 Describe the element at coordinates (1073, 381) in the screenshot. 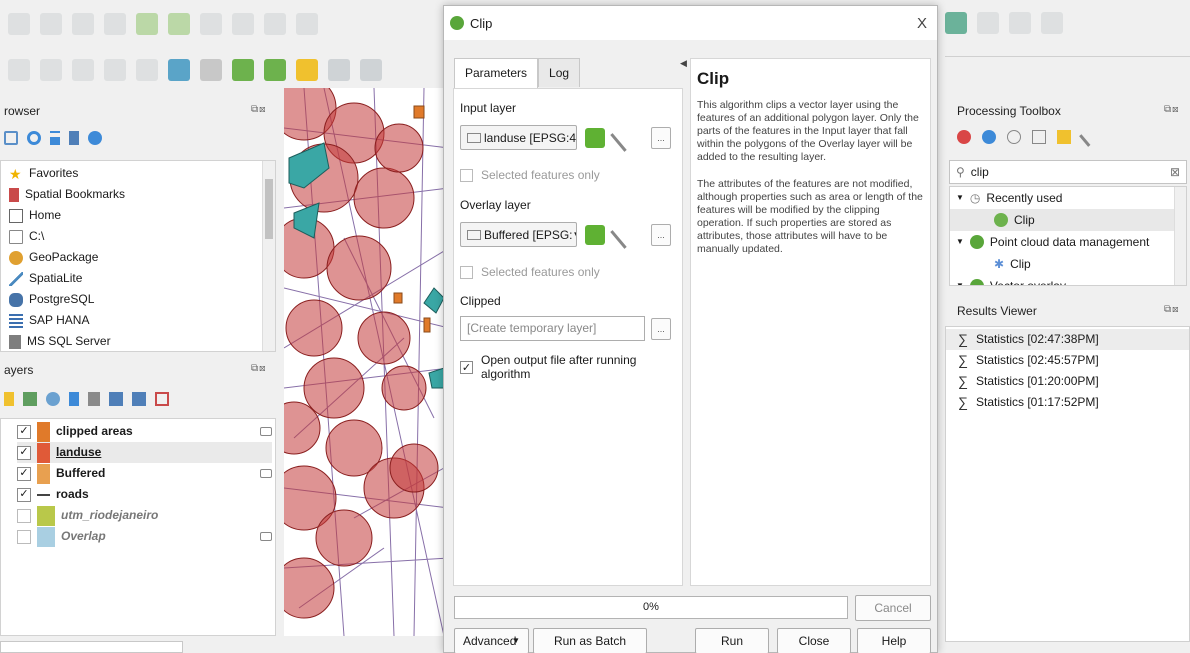

I see `result-item: ∑ Statistics [01:20:00PM]` at that location.